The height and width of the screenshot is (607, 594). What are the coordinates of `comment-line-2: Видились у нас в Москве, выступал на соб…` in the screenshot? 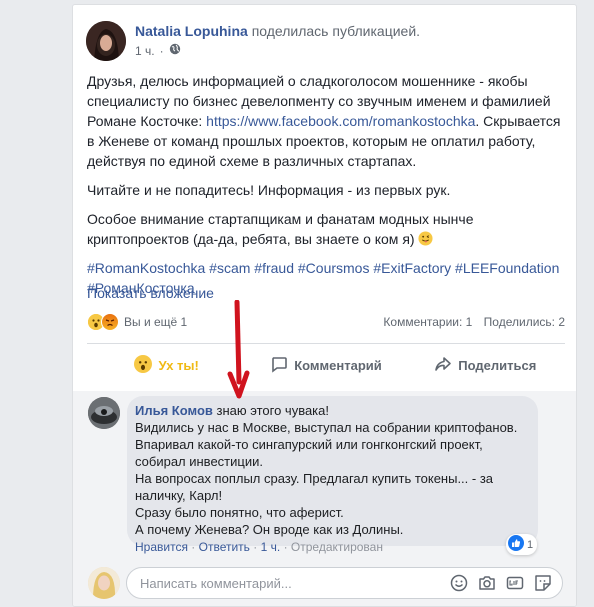 It's located at (326, 427).